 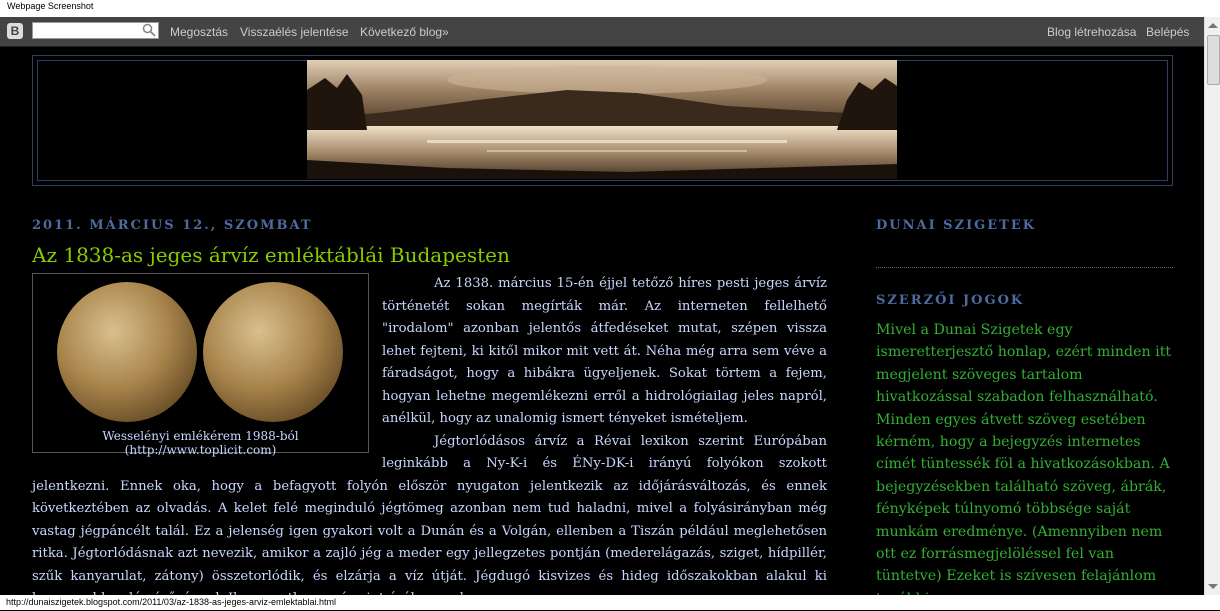 I want to click on sign-in-link: Belépés, so click(x=1167, y=32).